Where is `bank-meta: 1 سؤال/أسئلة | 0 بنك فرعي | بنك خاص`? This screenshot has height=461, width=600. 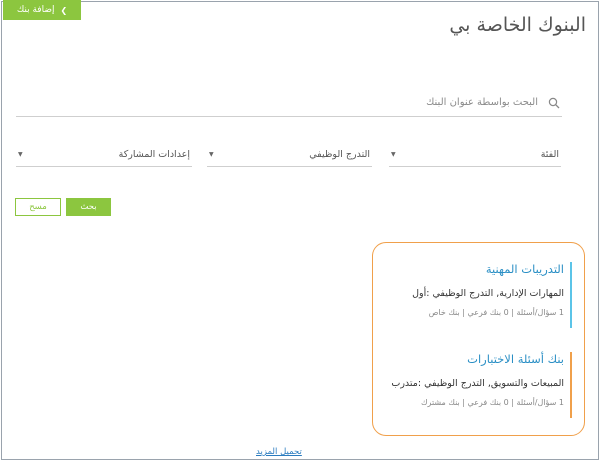
bank-meta: 1 سؤال/أسئلة | 0 بنك فرعي | بنك خاص is located at coordinates (496, 312).